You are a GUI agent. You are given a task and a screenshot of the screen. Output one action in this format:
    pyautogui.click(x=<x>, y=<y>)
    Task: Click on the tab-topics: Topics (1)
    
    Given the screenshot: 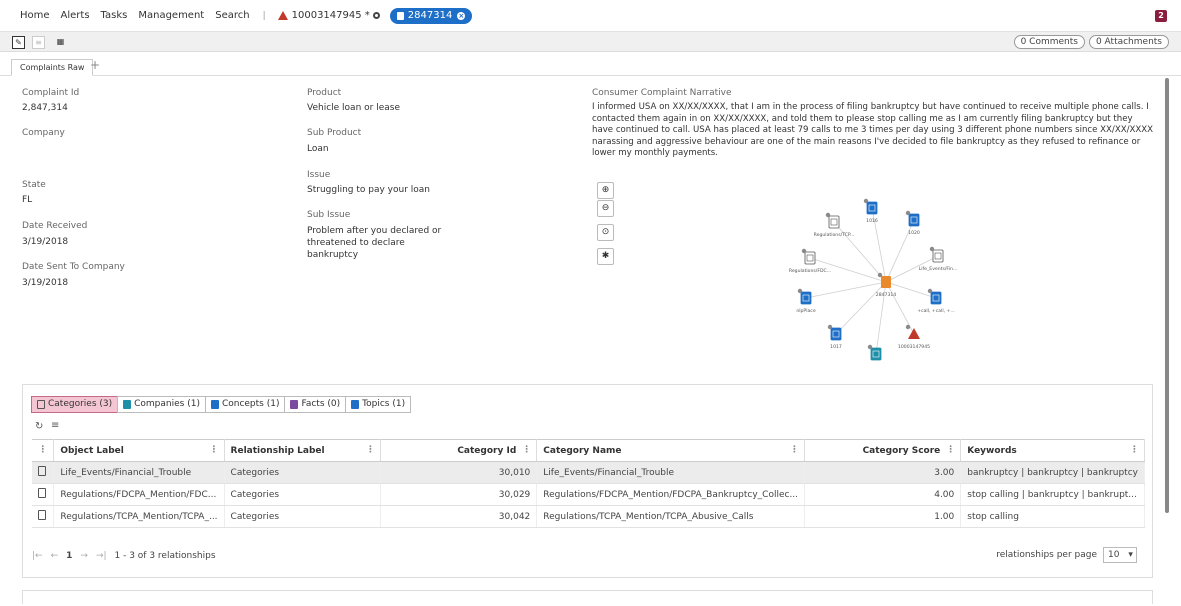 What is the action you would take?
    pyautogui.click(x=378, y=404)
    